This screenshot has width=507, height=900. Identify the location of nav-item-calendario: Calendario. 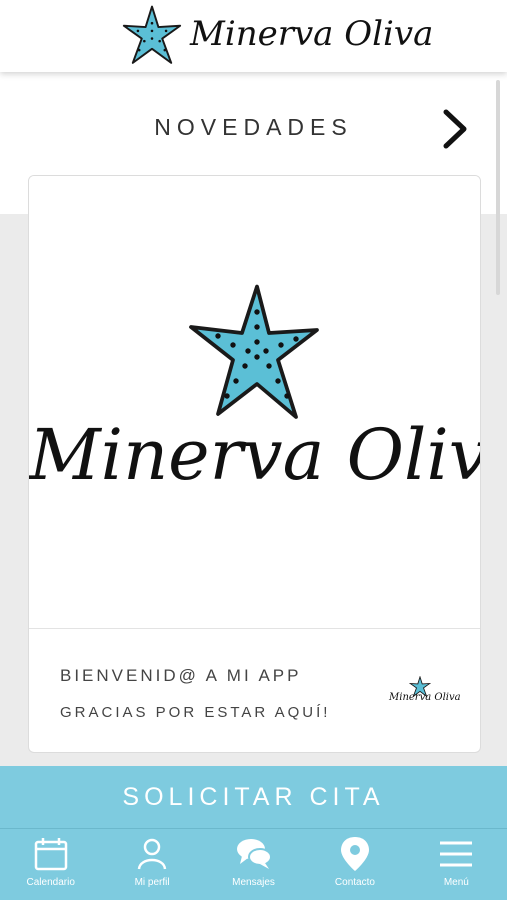
(50, 864).